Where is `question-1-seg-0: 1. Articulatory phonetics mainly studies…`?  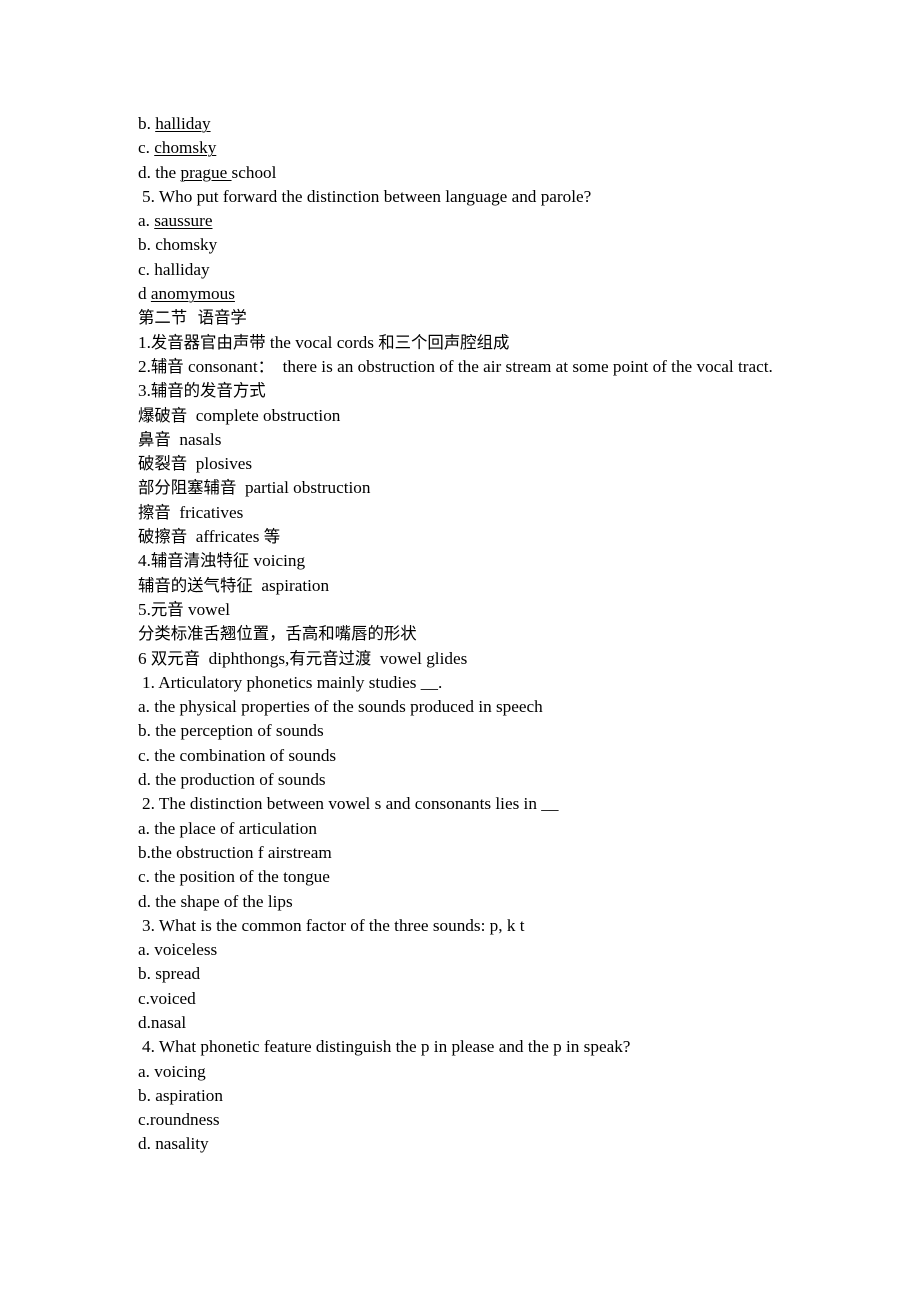
question-1-seg-0: 1. Articulatory phonetics mainly studies… is located at coordinates (292, 682).